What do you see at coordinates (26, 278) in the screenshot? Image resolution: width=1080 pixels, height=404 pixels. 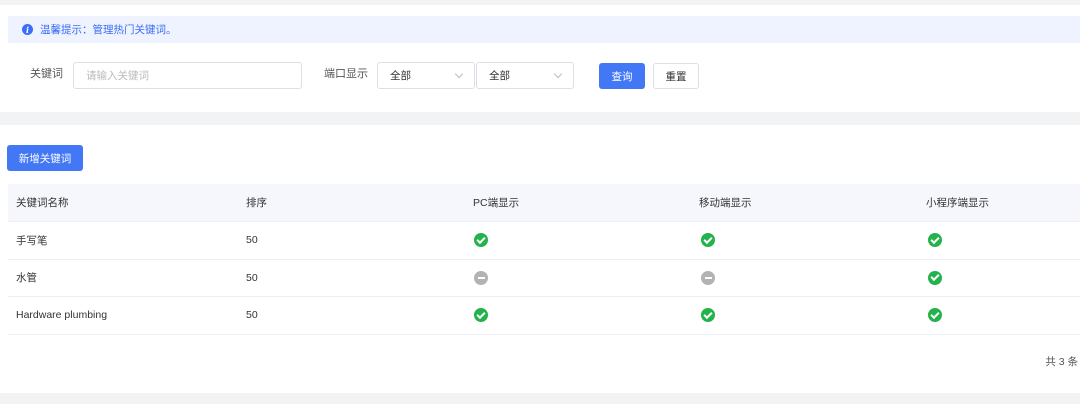 I see `row-name: 水管` at bounding box center [26, 278].